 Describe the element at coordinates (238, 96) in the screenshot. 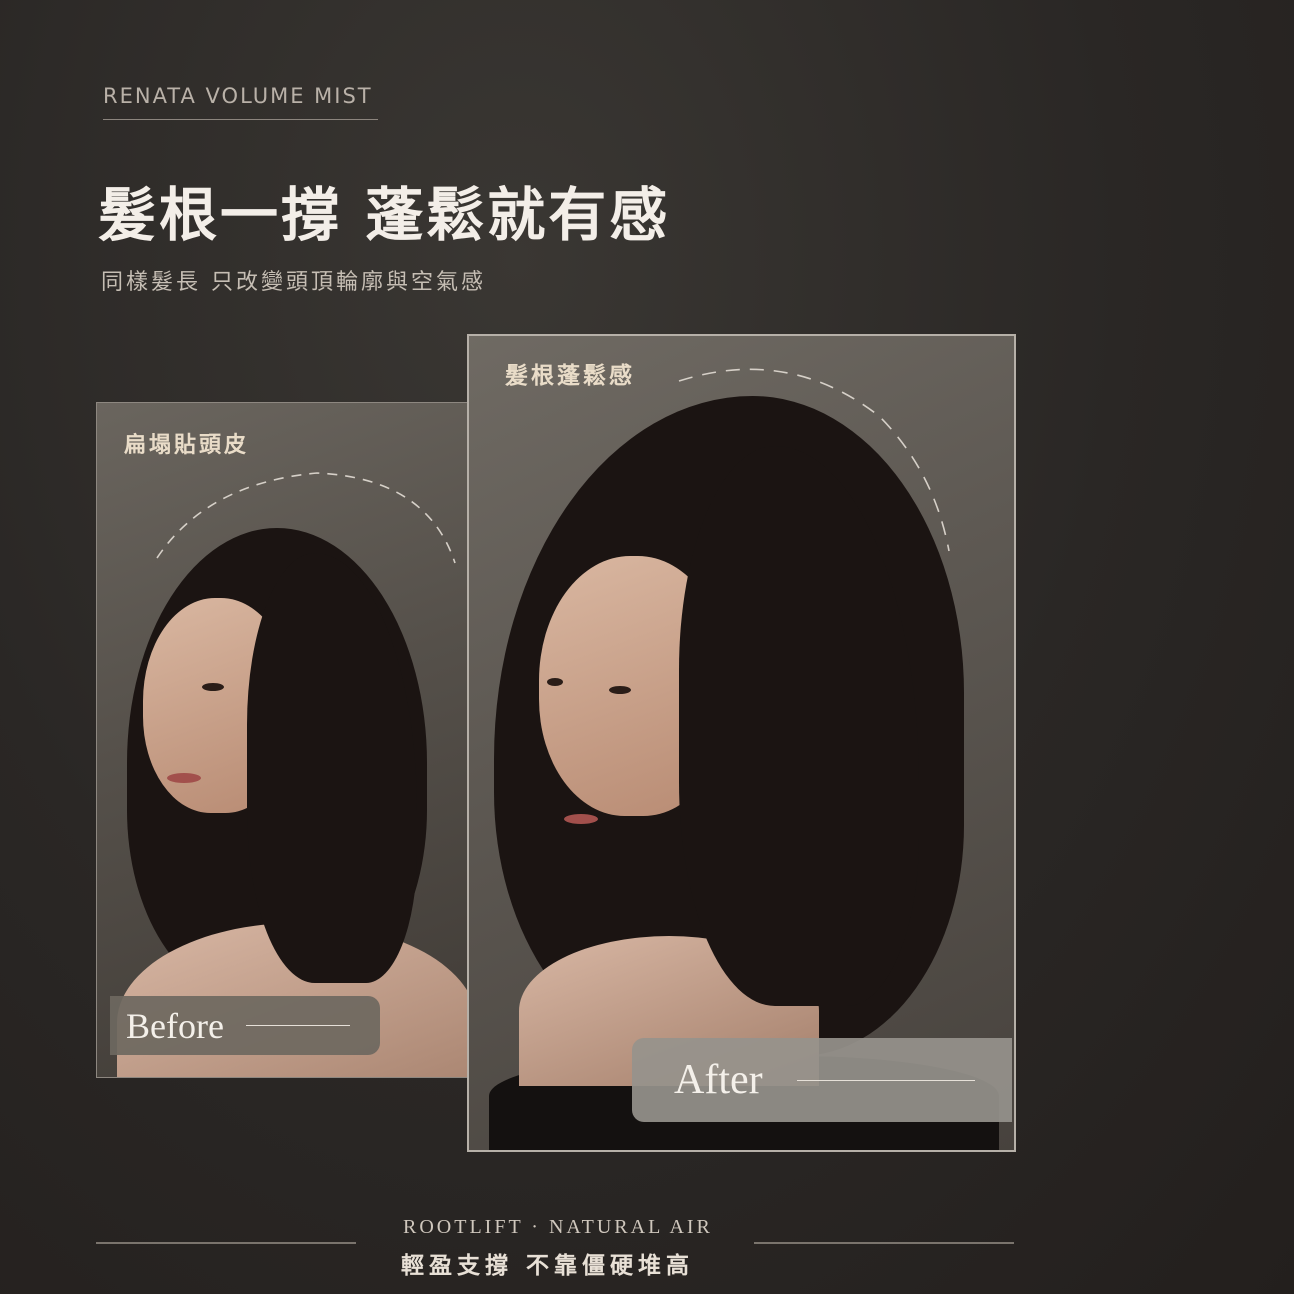

I see `brand-name: RENATA VOLUME MIST` at that location.